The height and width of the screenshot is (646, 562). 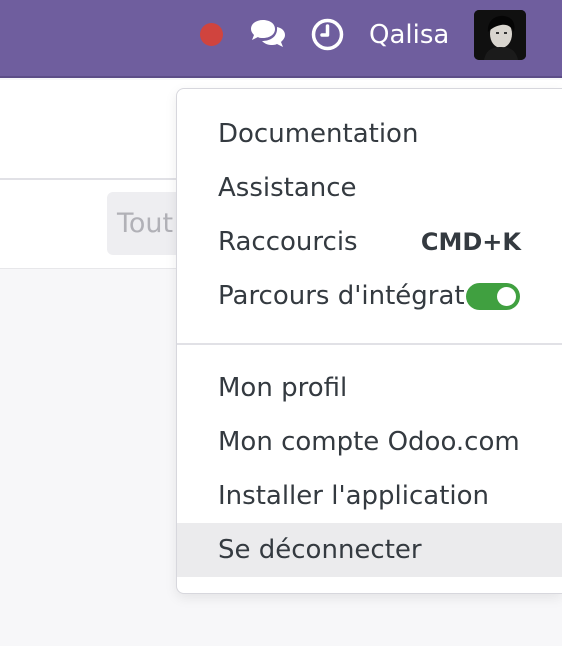 I want to click on status-dot-icon, so click(x=211, y=34).